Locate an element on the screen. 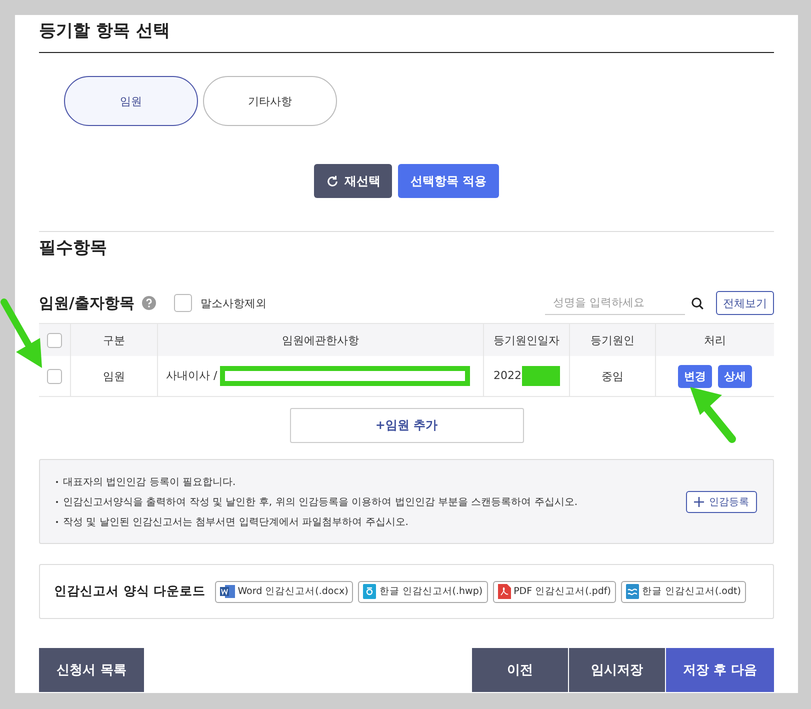 The image size is (811, 709). footer-button: 임시저장 is located at coordinates (617, 670).